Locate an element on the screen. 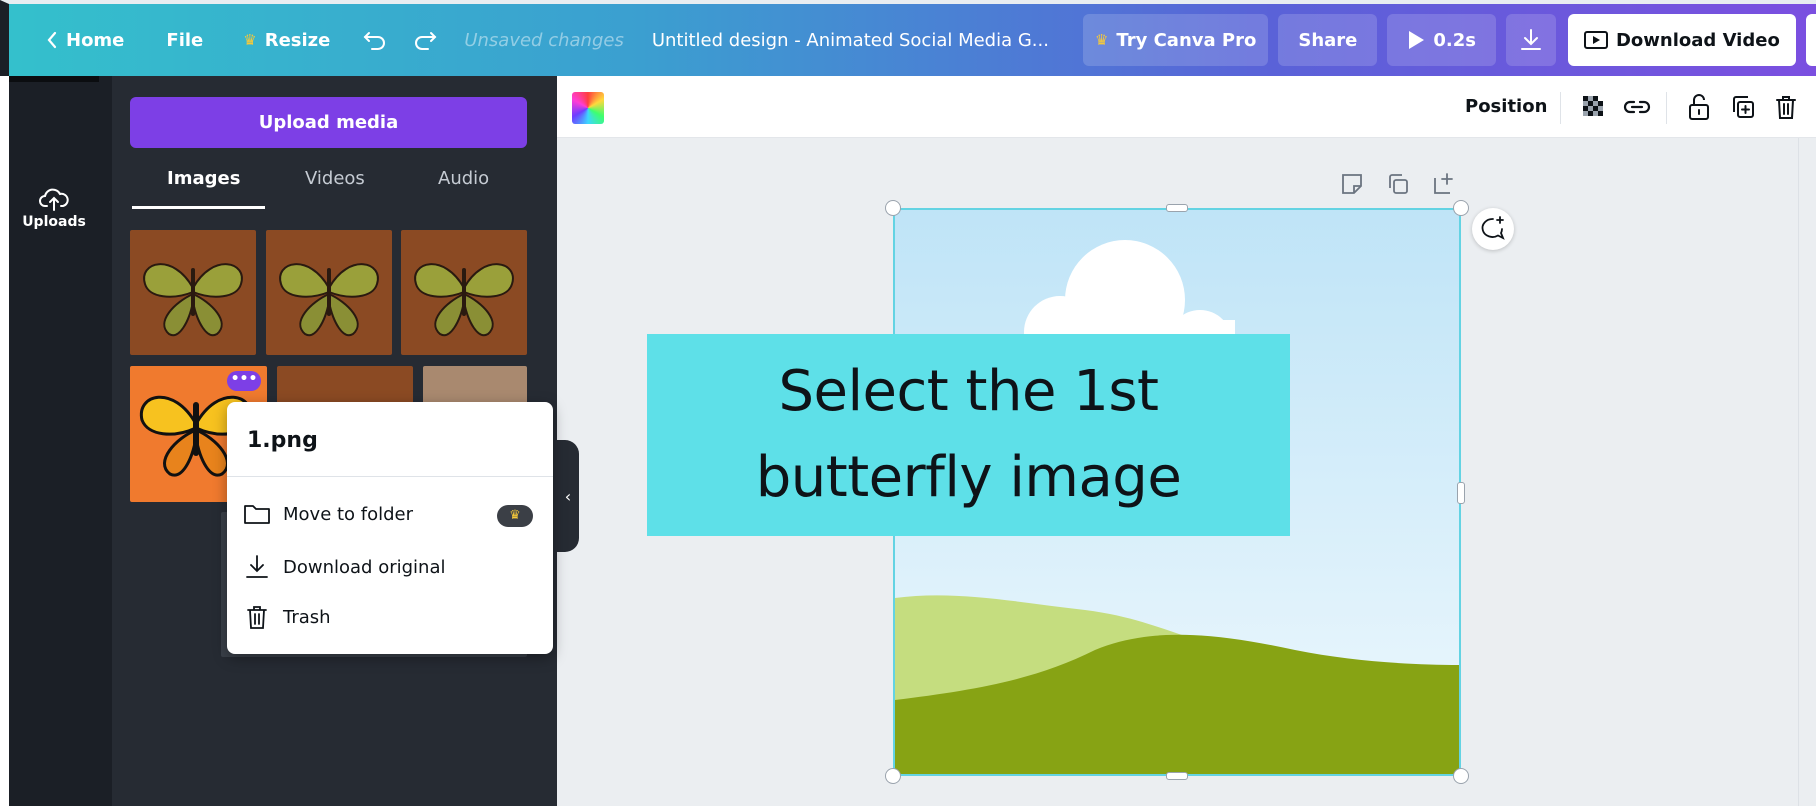 Image resolution: width=1816 pixels, height=806 pixels. position-button: Position is located at coordinates (1506, 106).